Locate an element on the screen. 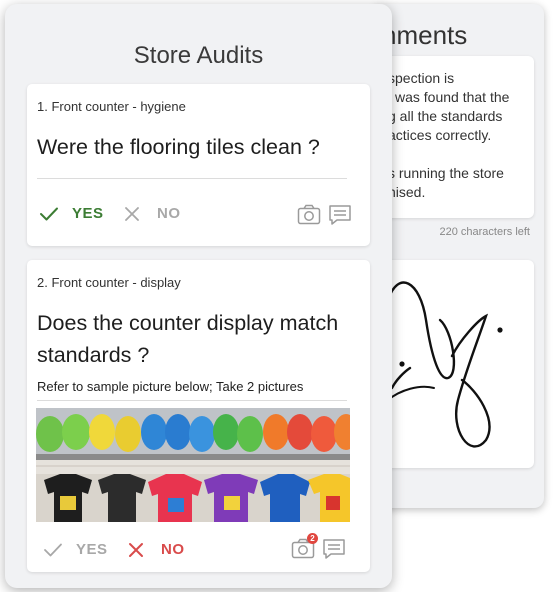  question-label: 2. Front counter - display is located at coordinates (109, 282).